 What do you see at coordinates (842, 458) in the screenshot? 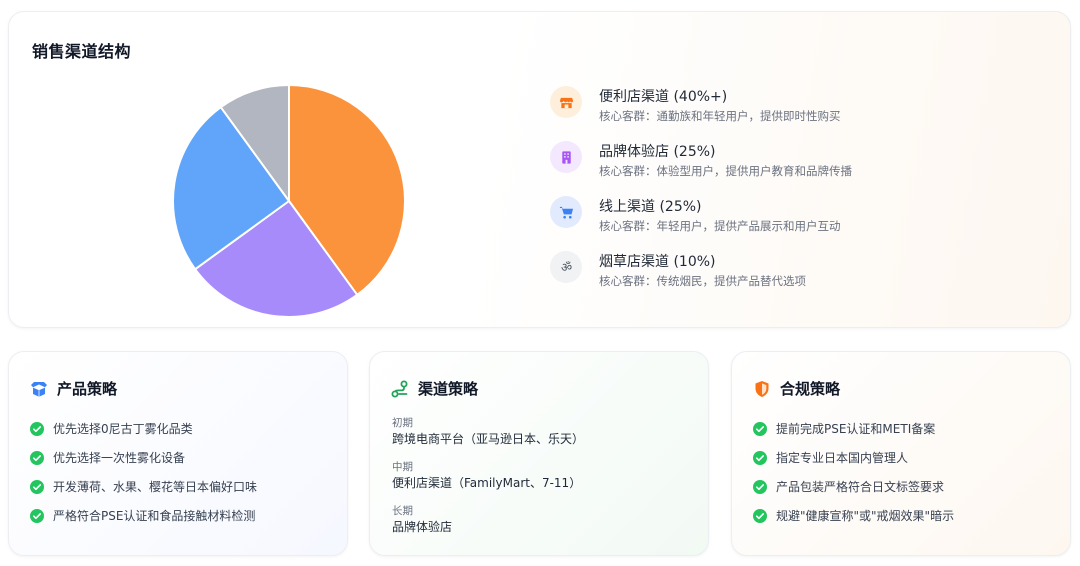
I see `list-item-text: 指定专业日本国内管理人` at bounding box center [842, 458].